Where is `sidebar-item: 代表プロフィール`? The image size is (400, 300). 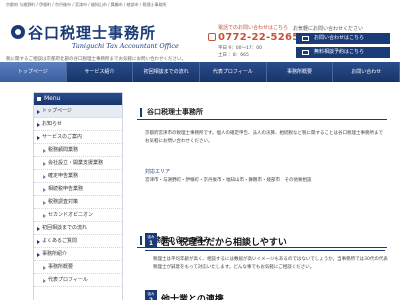
sidebar-item: 代表プロフィール is located at coordinates (78, 280).